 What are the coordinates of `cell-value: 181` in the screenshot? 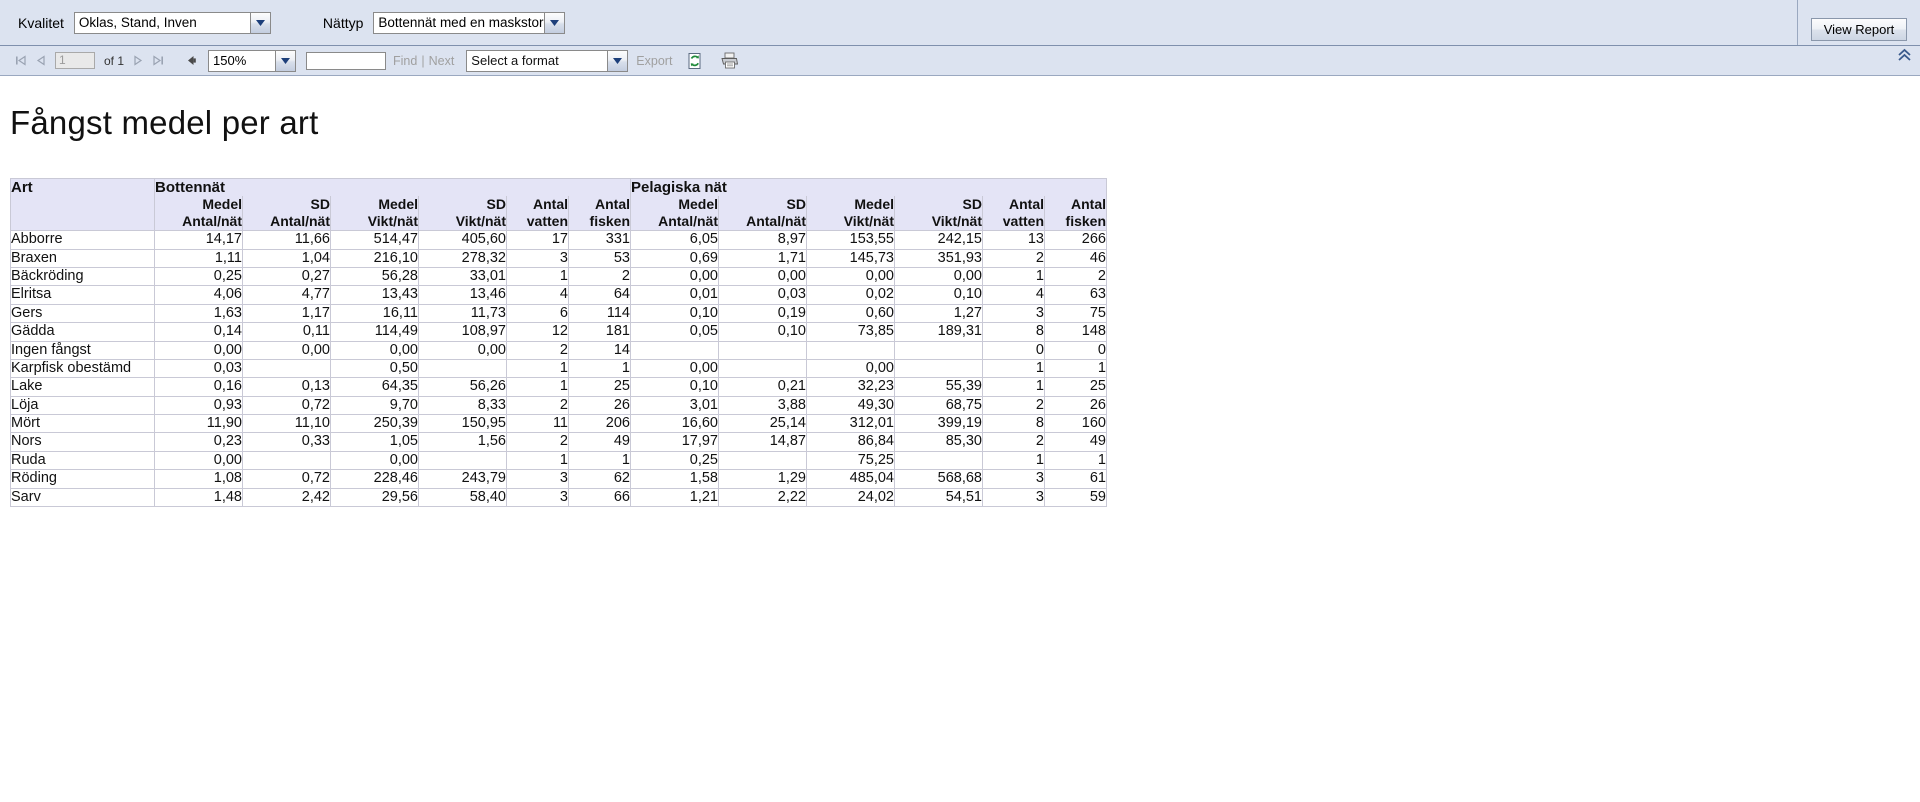 It's located at (599, 332).